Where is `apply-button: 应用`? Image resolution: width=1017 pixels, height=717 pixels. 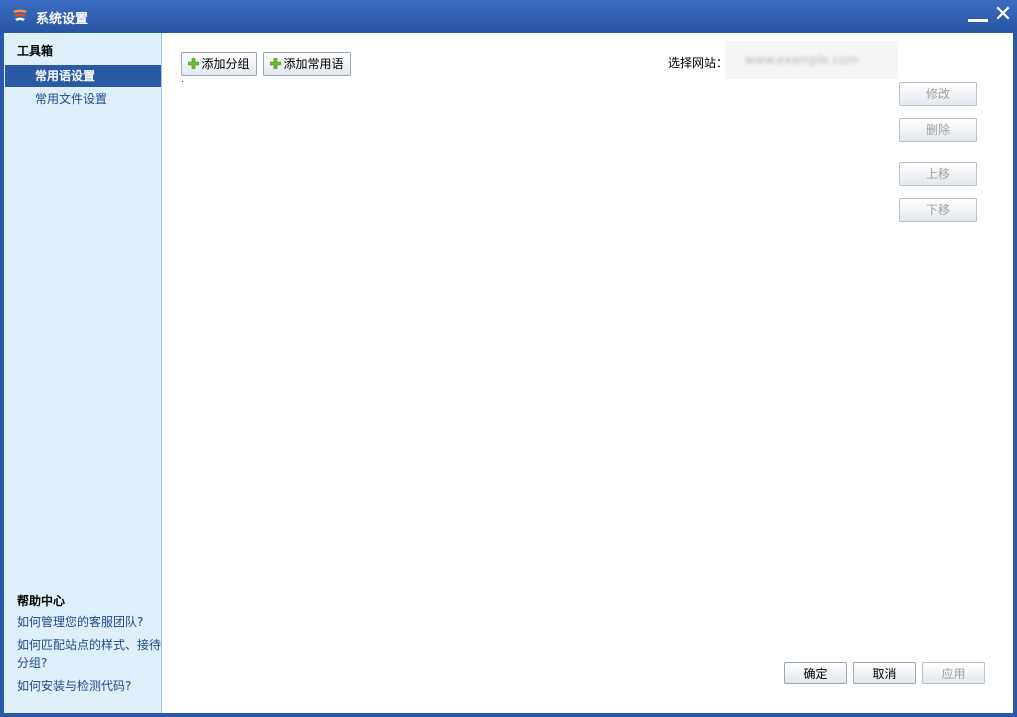
apply-button: 应用 is located at coordinates (953, 673).